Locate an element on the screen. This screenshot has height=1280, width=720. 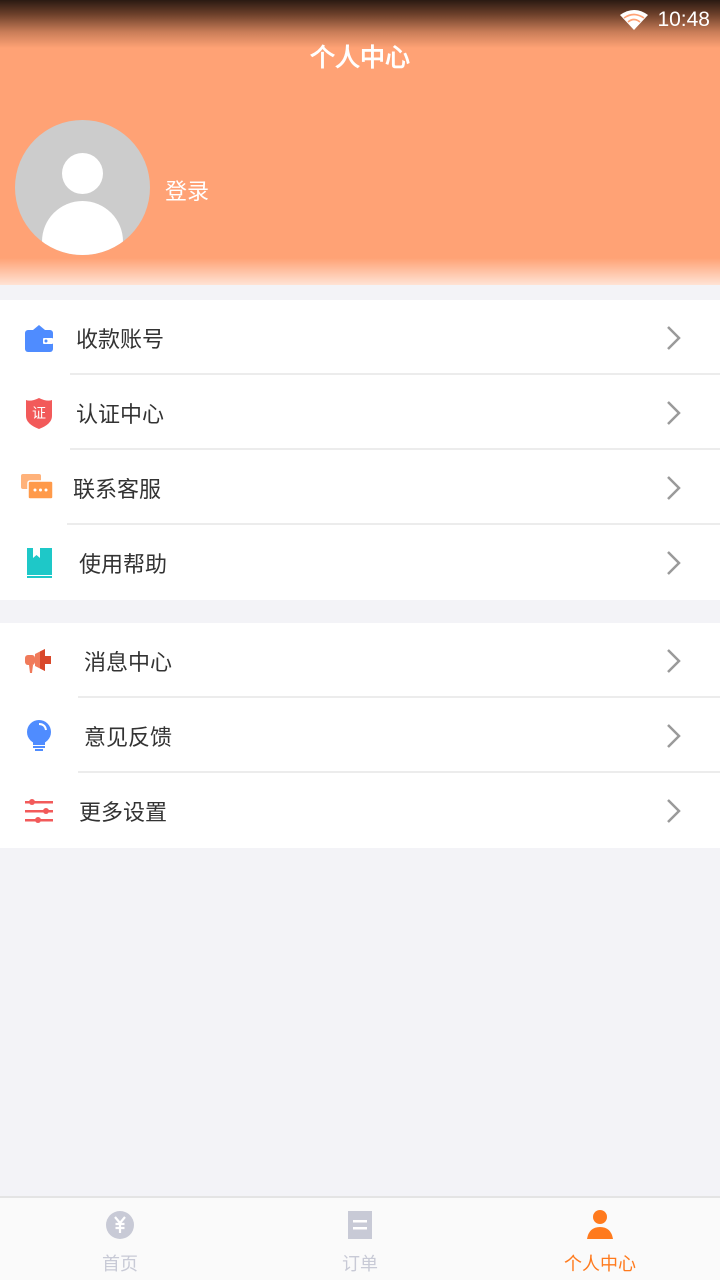
tab-label: 订单 is located at coordinates (360, 1264).